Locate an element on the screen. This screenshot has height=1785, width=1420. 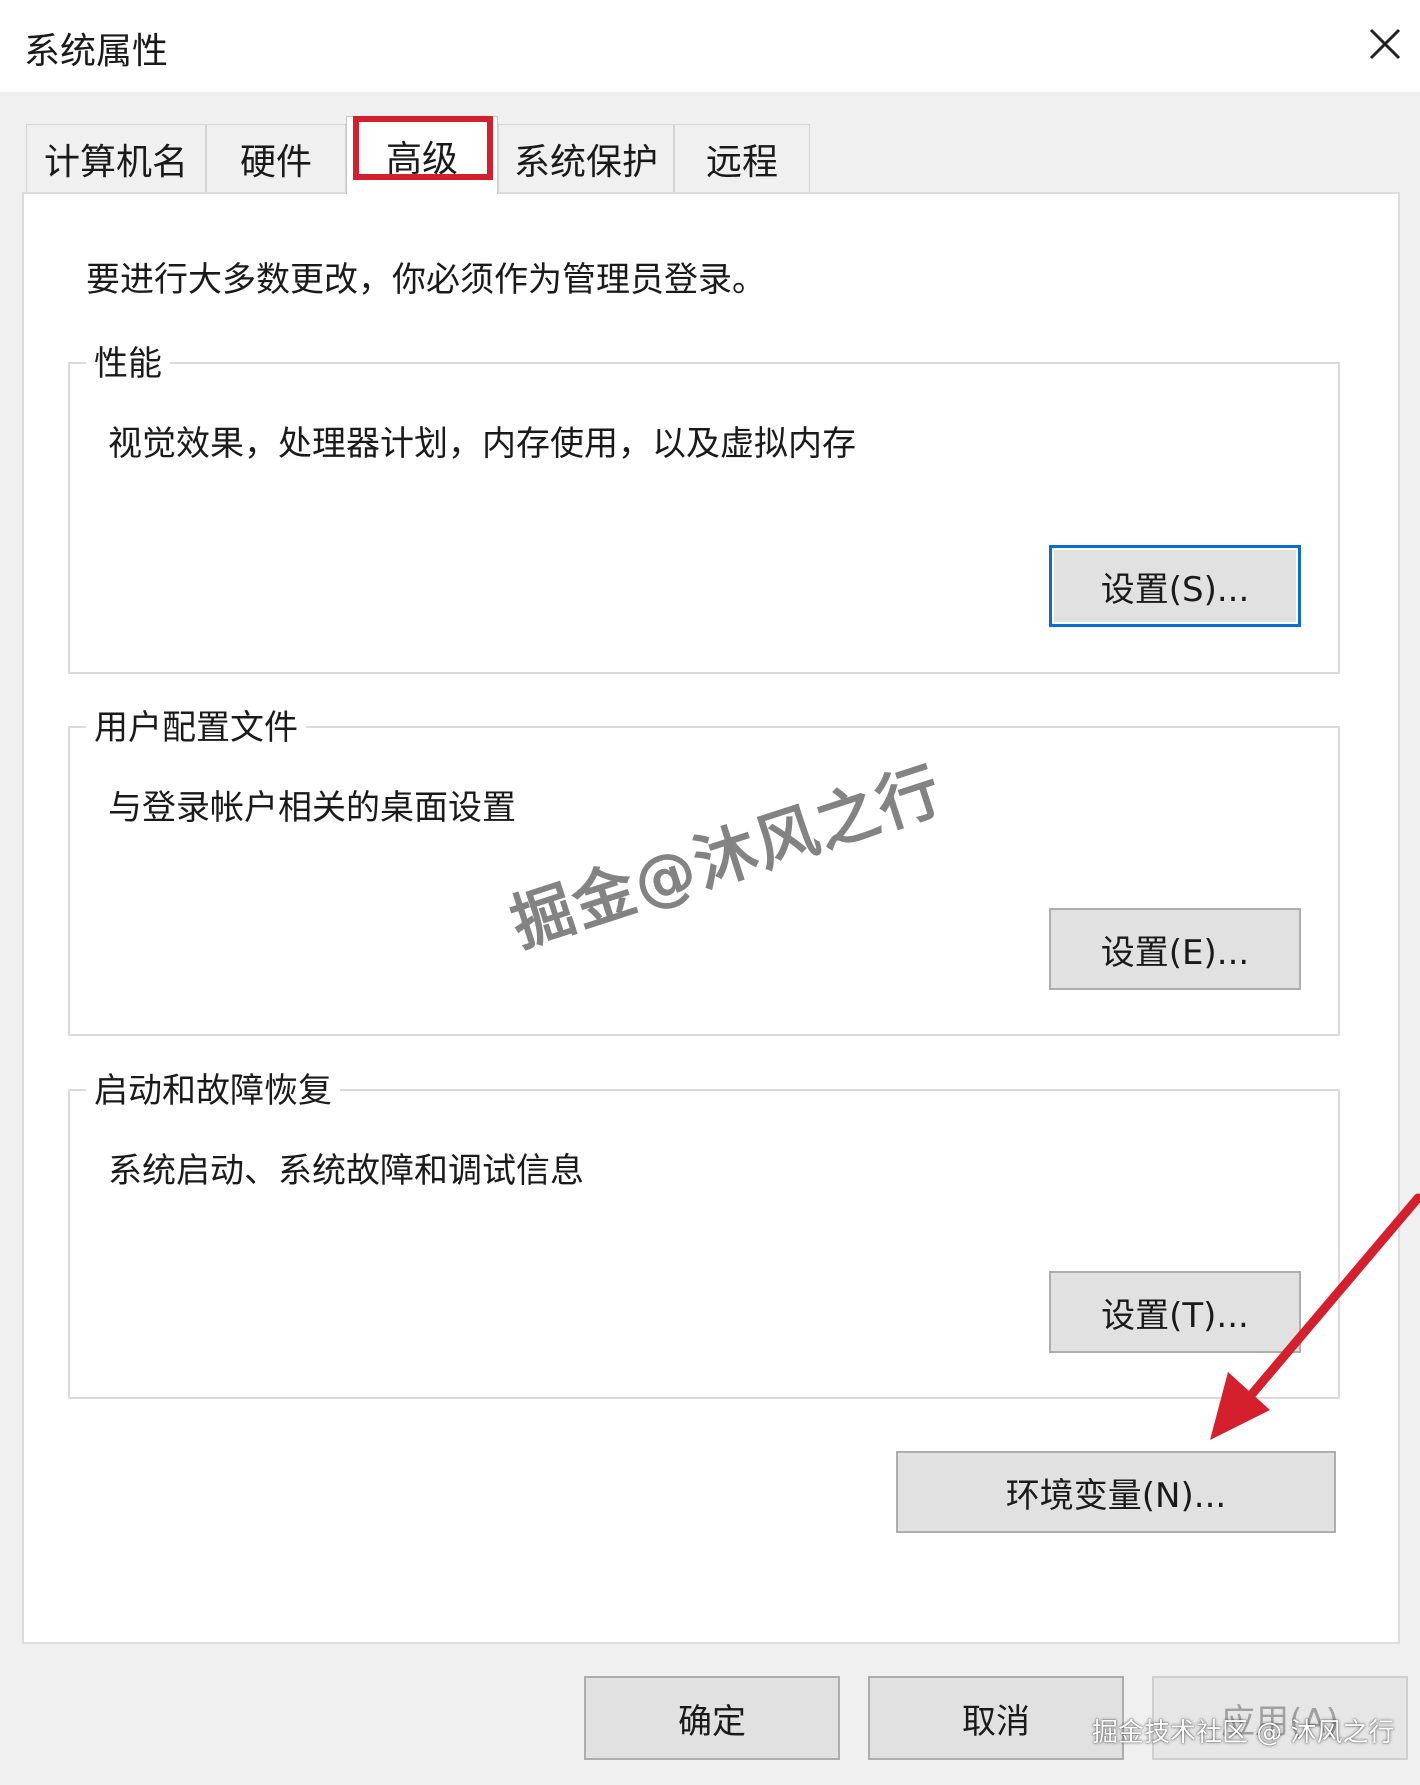
close-button is located at coordinates (1385, 44).